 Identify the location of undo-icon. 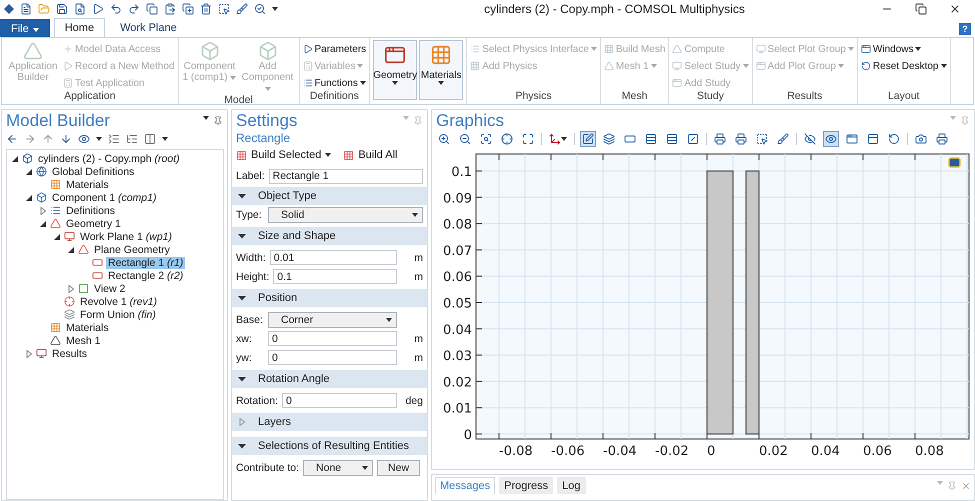
(116, 9).